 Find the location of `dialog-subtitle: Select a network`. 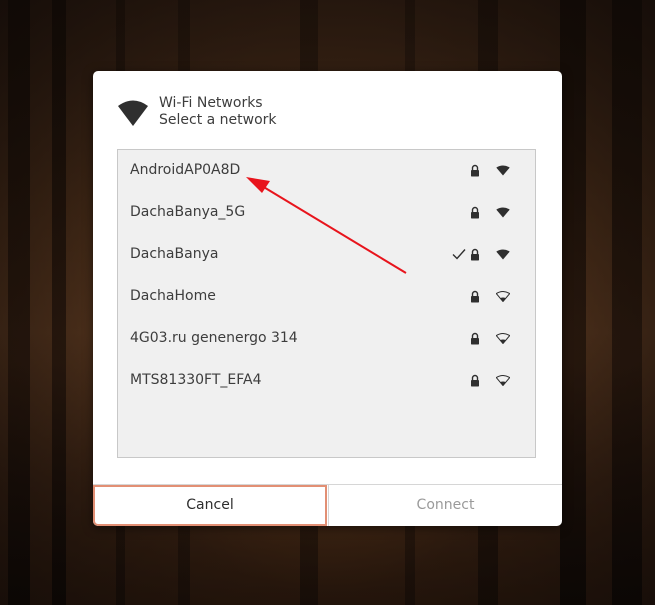

dialog-subtitle: Select a network is located at coordinates (218, 120).